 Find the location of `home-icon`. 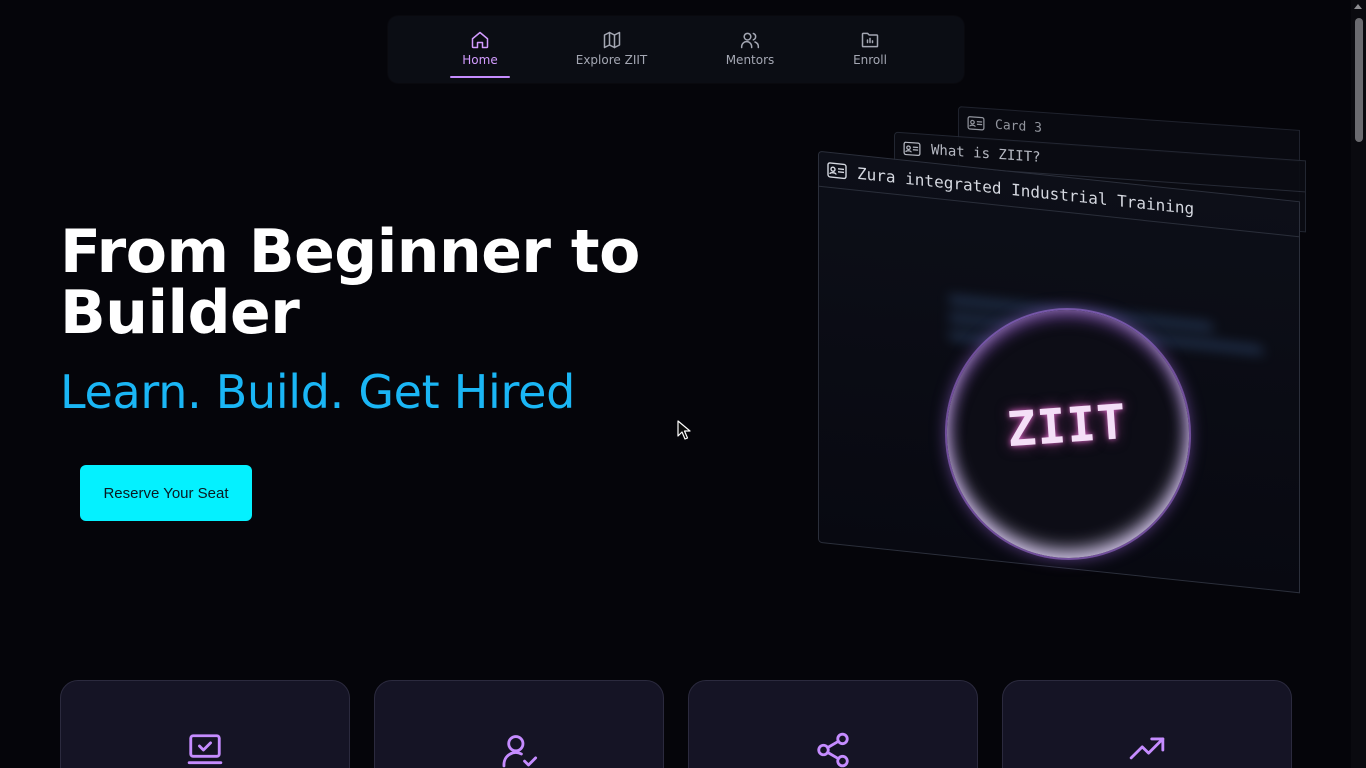

home-icon is located at coordinates (480, 40).